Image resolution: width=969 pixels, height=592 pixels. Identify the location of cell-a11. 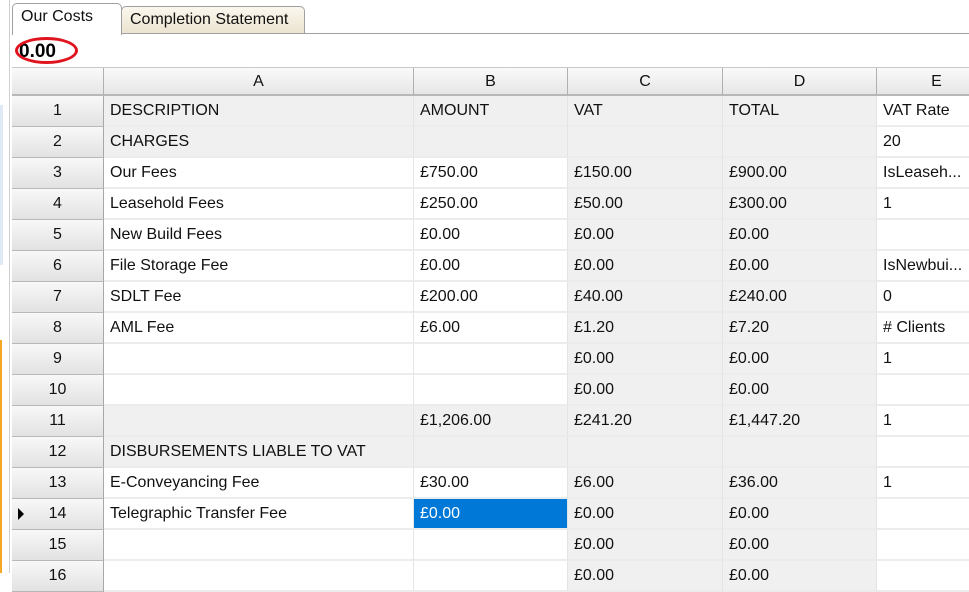
(259, 421).